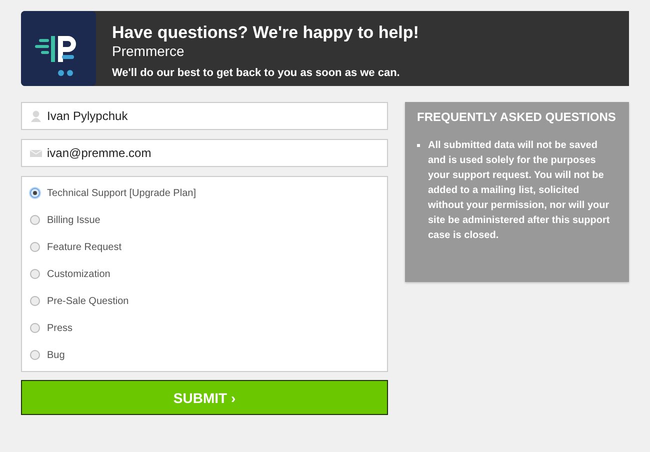 The width and height of the screenshot is (650, 452). I want to click on header-title: Have questions? We're happy to help!, so click(265, 33).